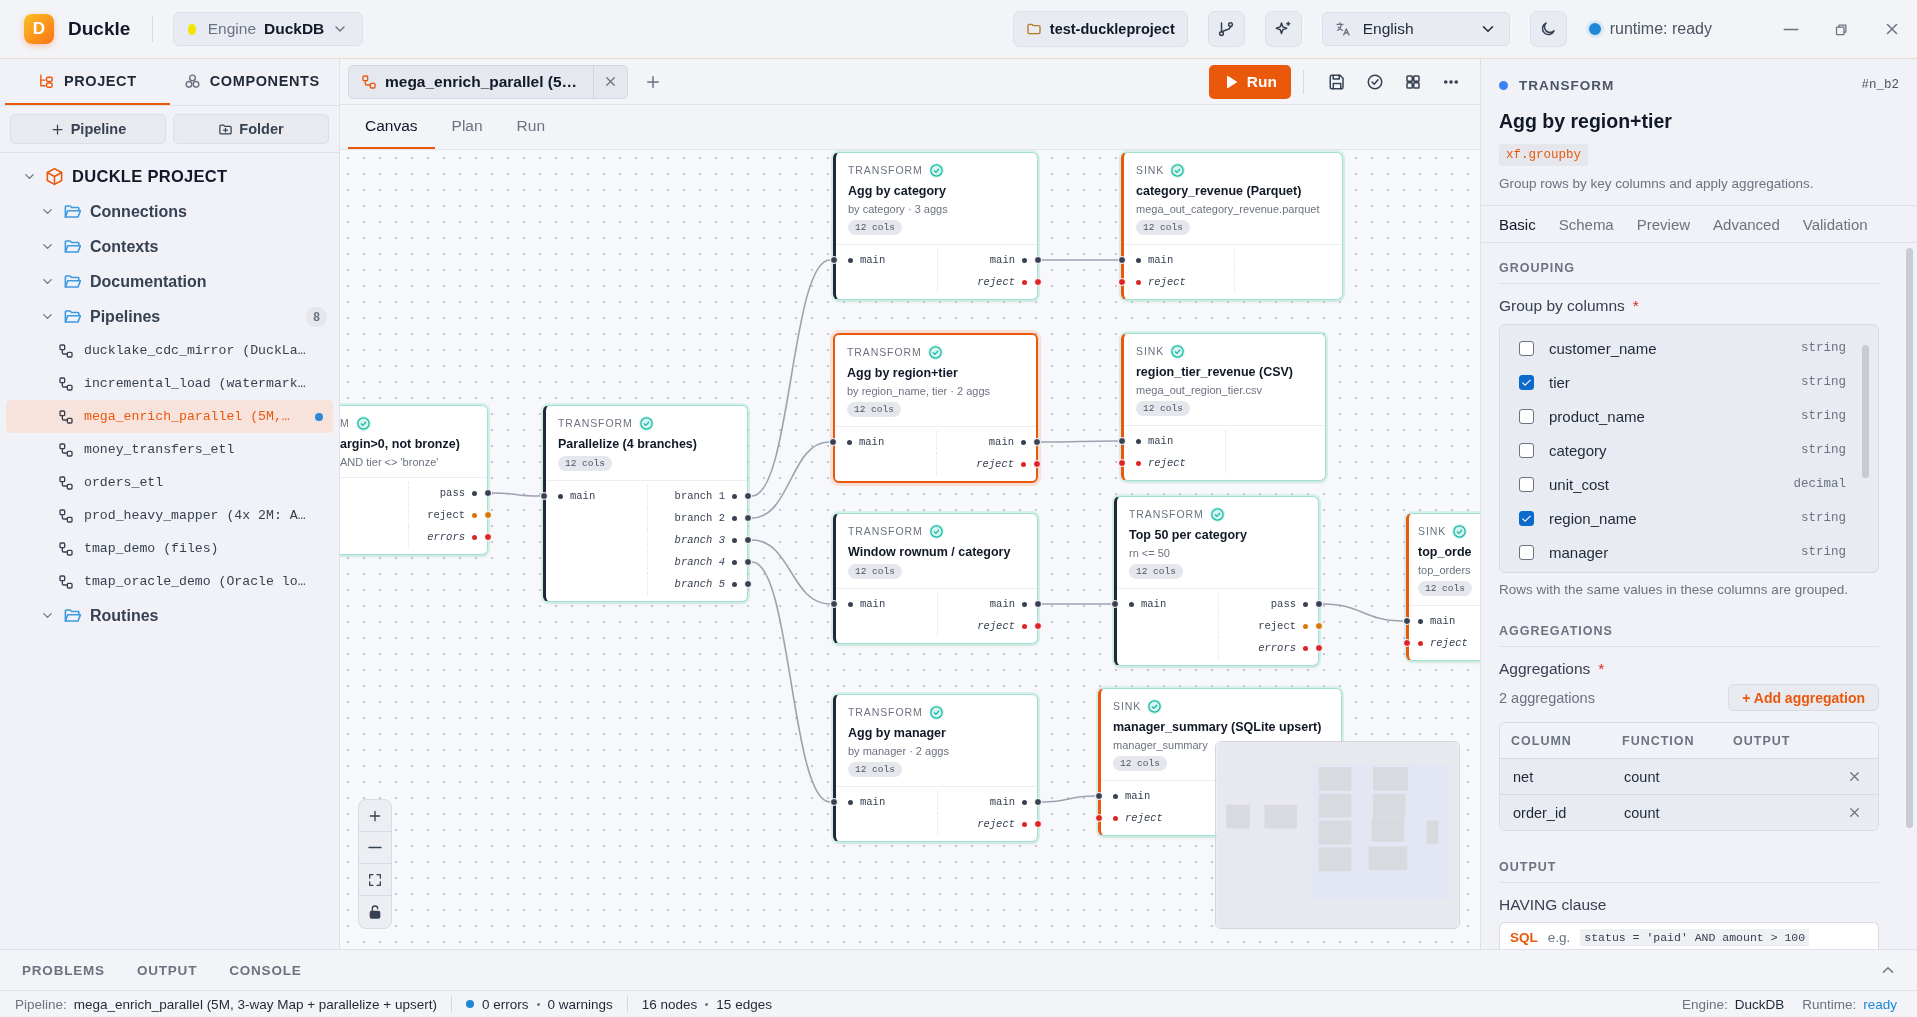 The height and width of the screenshot is (1017, 1917). I want to click on save-icon, so click(1337, 81).